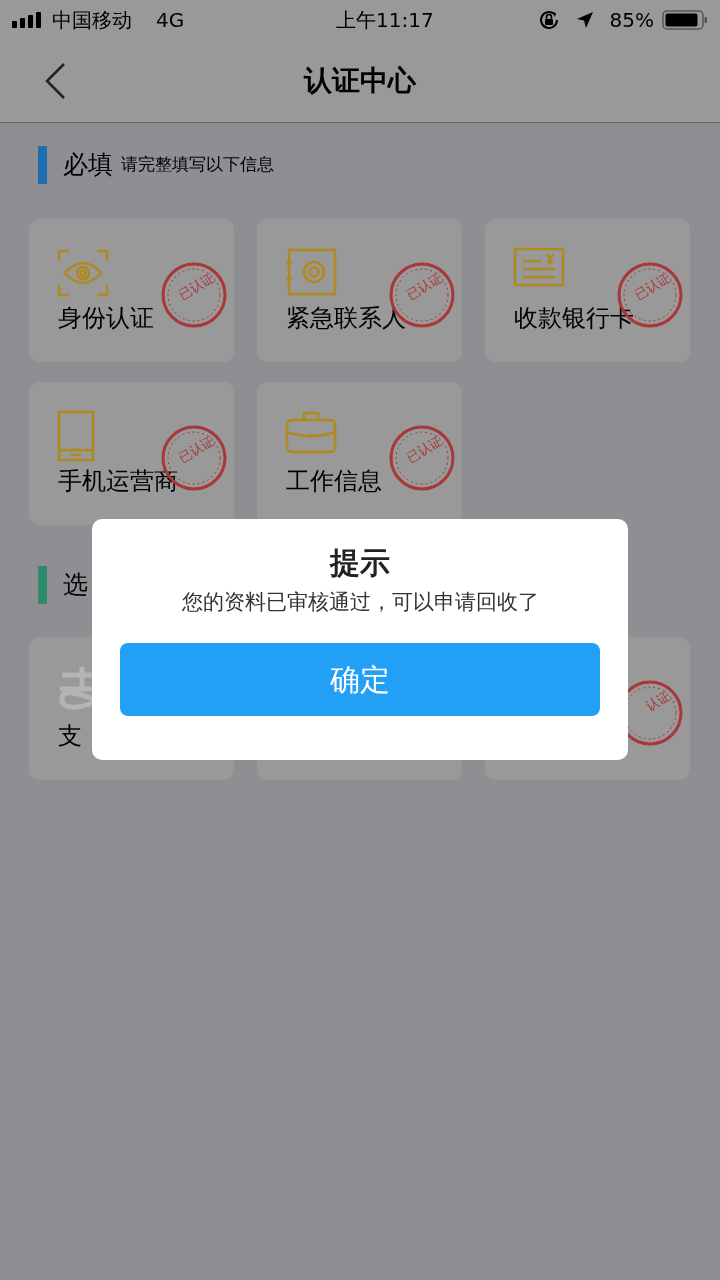  I want to click on location-arrow-icon, so click(584, 20).